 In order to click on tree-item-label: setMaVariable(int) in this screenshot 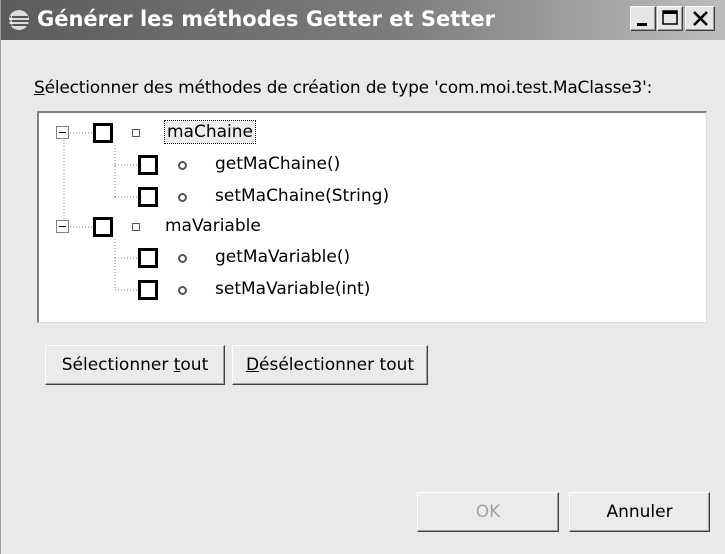, I will do `click(293, 289)`.